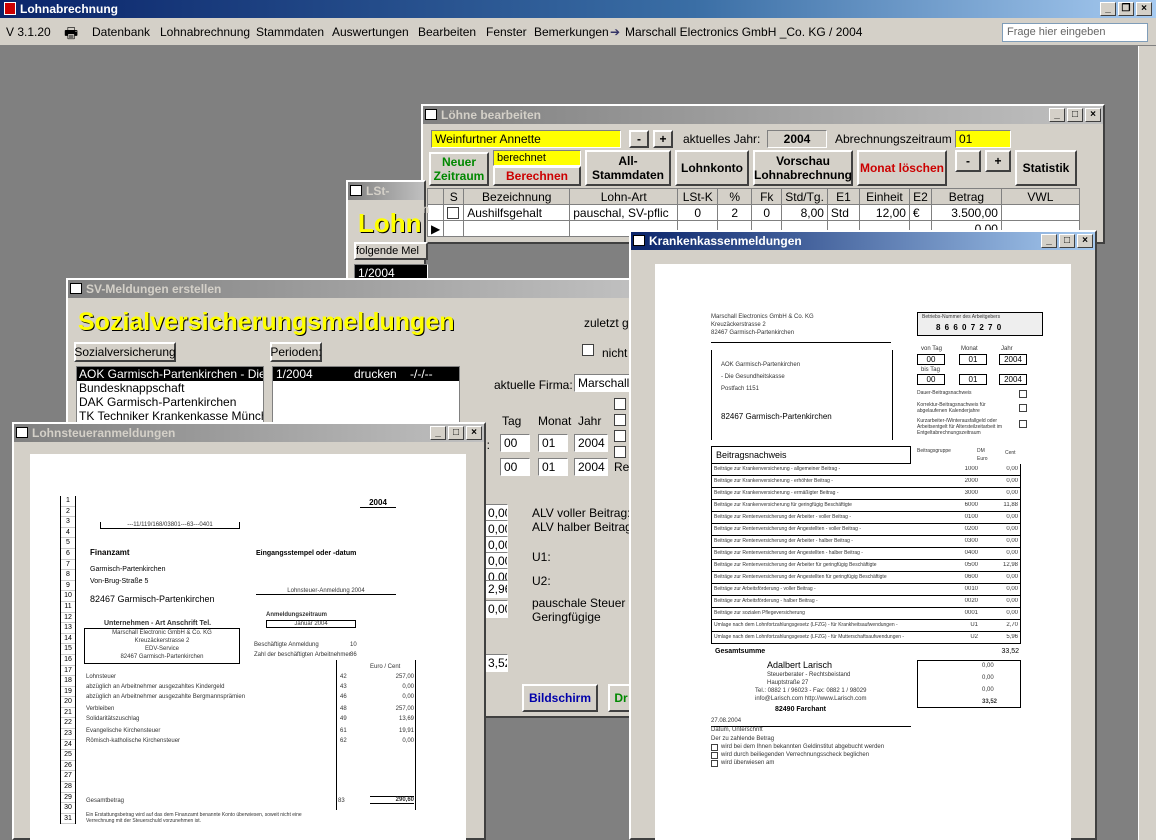 This screenshot has height=840, width=1156. I want to click on bn-dm-label: DM, so click(981, 451).